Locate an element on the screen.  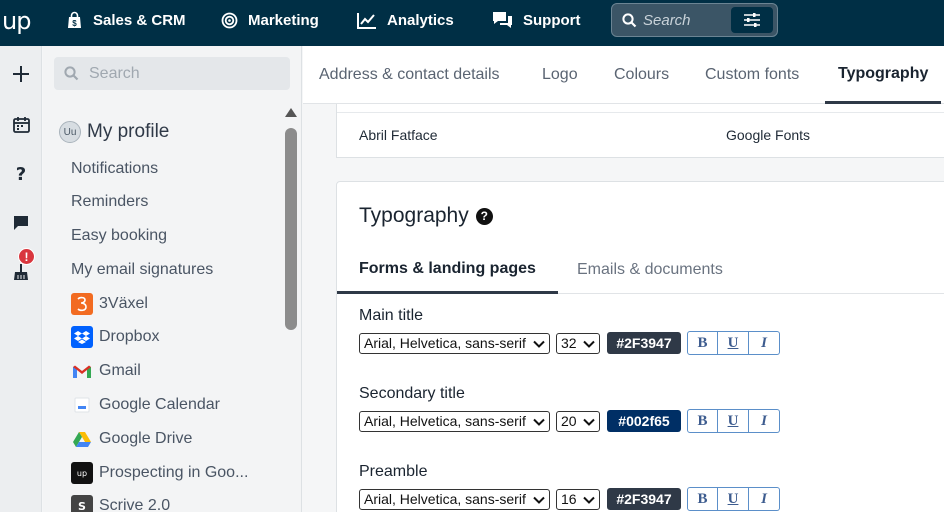
tab-custom-fonts: Custom fonts is located at coordinates (752, 75).